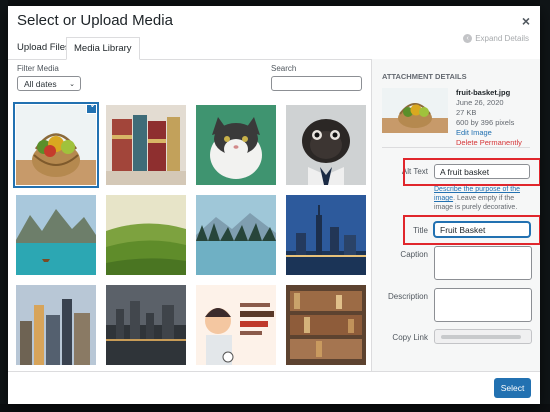 This screenshot has width=550, height=412. I want to click on copy-link-field, so click(483, 336).